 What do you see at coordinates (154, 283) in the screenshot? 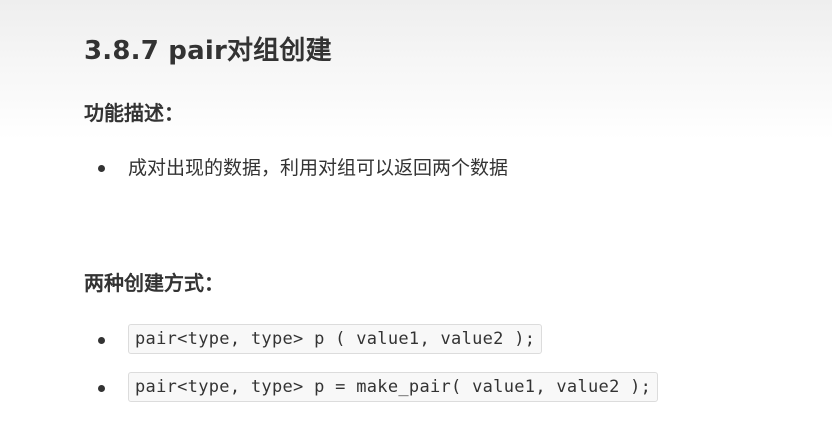
I see `creation-methods-title: 两种创建方式：` at bounding box center [154, 283].